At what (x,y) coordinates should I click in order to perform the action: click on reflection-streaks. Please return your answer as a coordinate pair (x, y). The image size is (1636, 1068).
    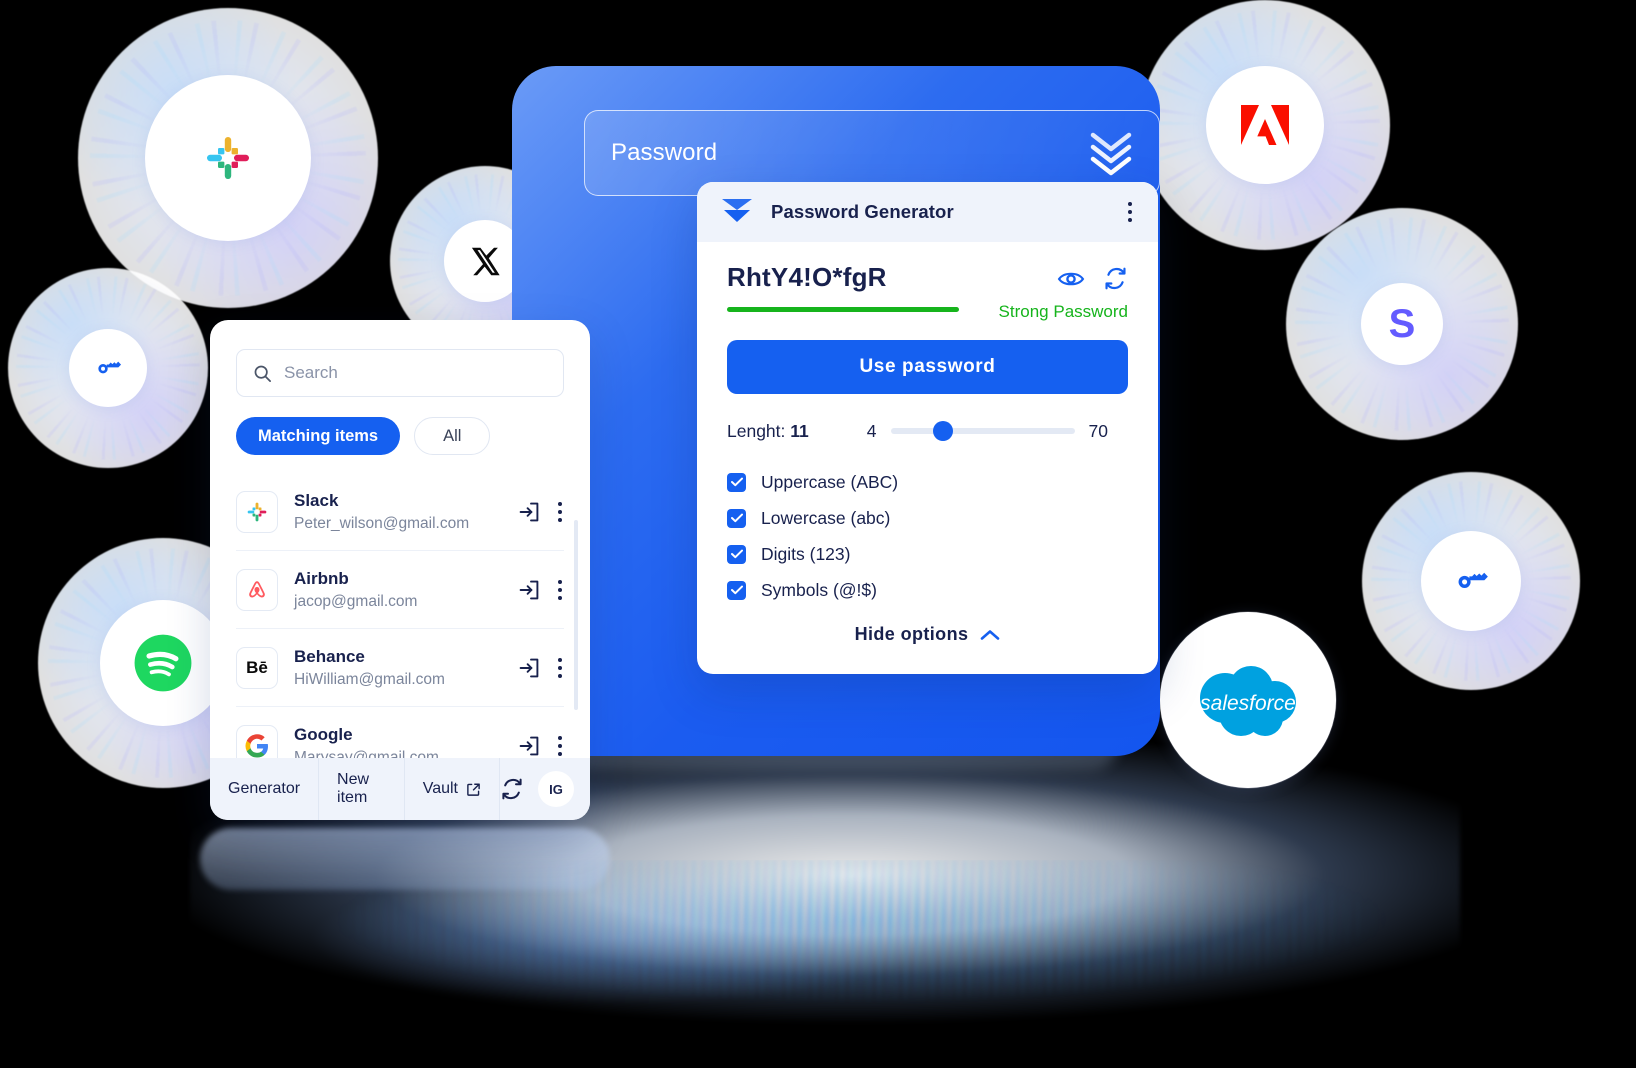
    Looking at the image, I should click on (860, 945).